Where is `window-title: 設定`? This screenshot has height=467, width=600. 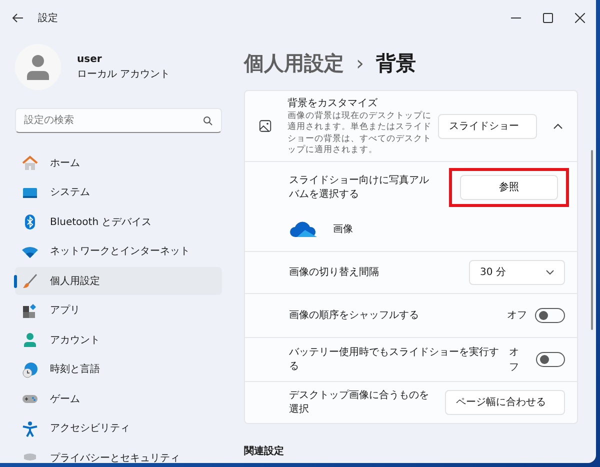 window-title: 設定 is located at coordinates (48, 19).